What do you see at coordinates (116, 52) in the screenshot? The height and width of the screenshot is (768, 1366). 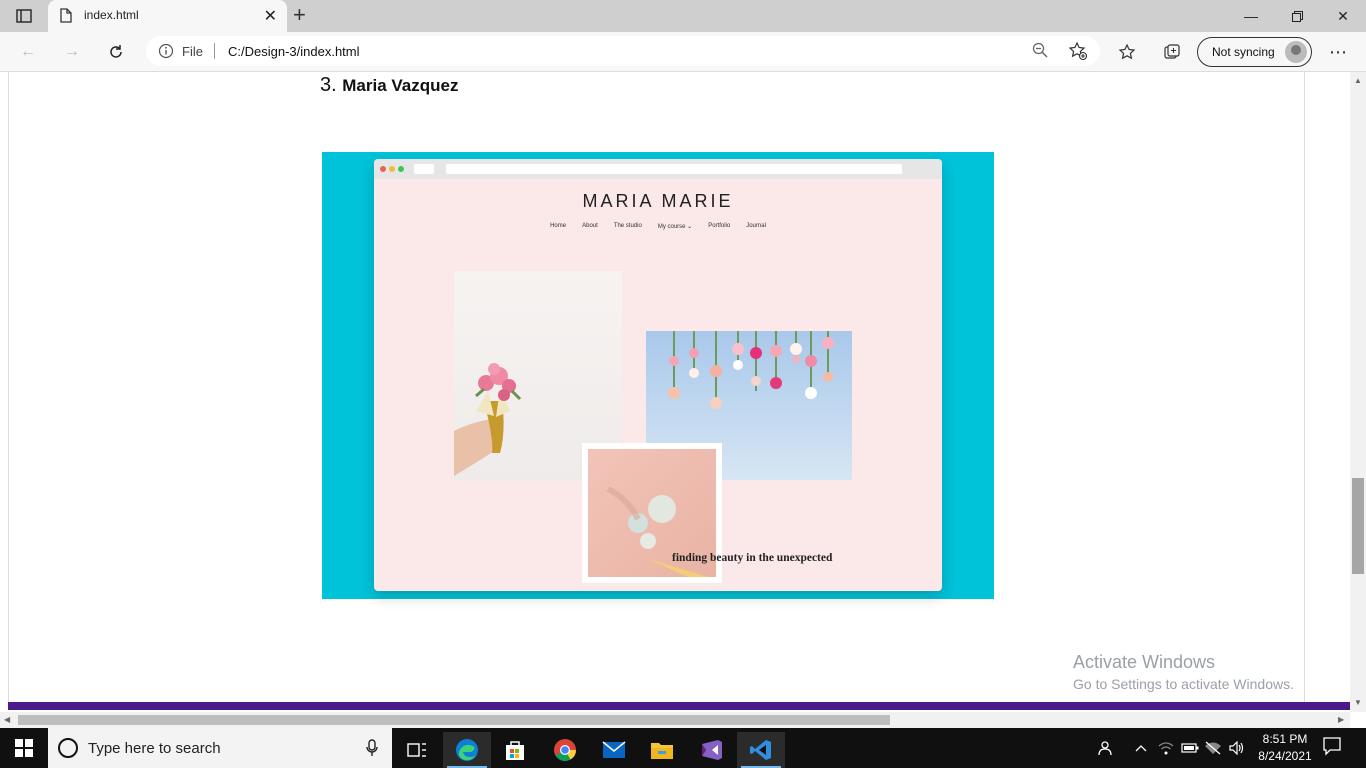 I see `refresh-button` at bounding box center [116, 52].